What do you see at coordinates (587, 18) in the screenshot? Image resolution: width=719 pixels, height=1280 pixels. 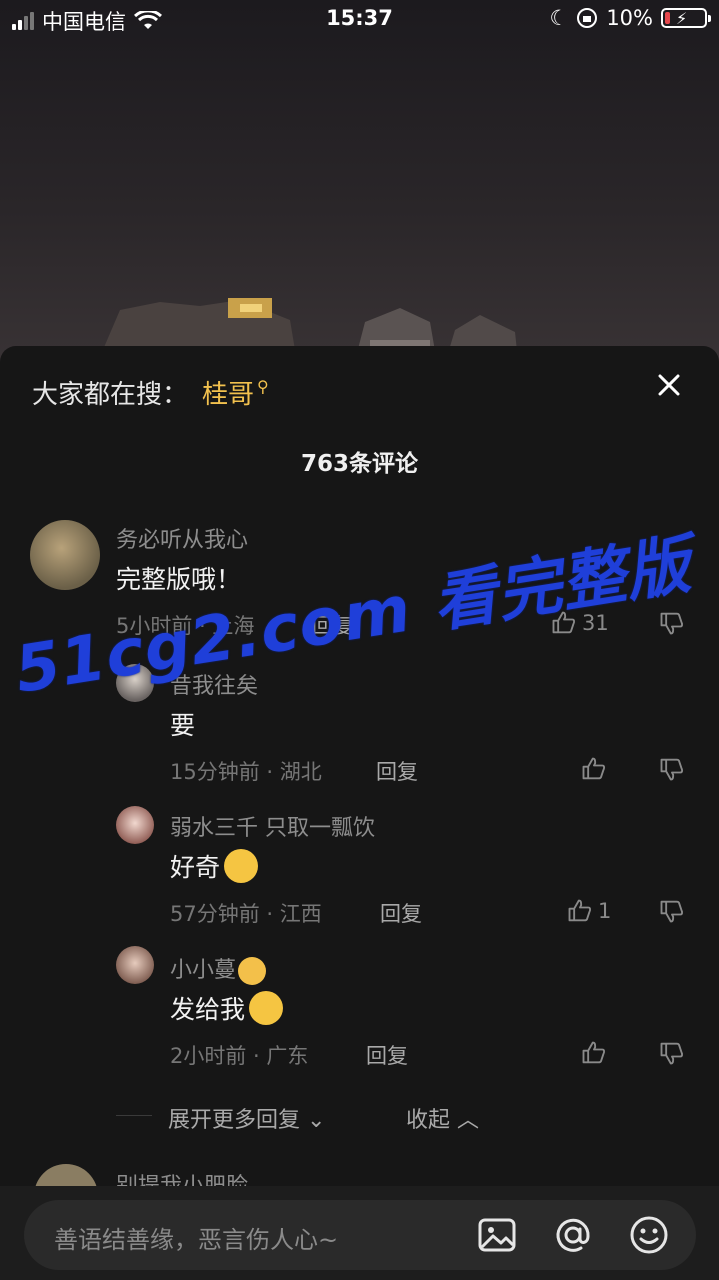 I see `rotation-lock-icon` at bounding box center [587, 18].